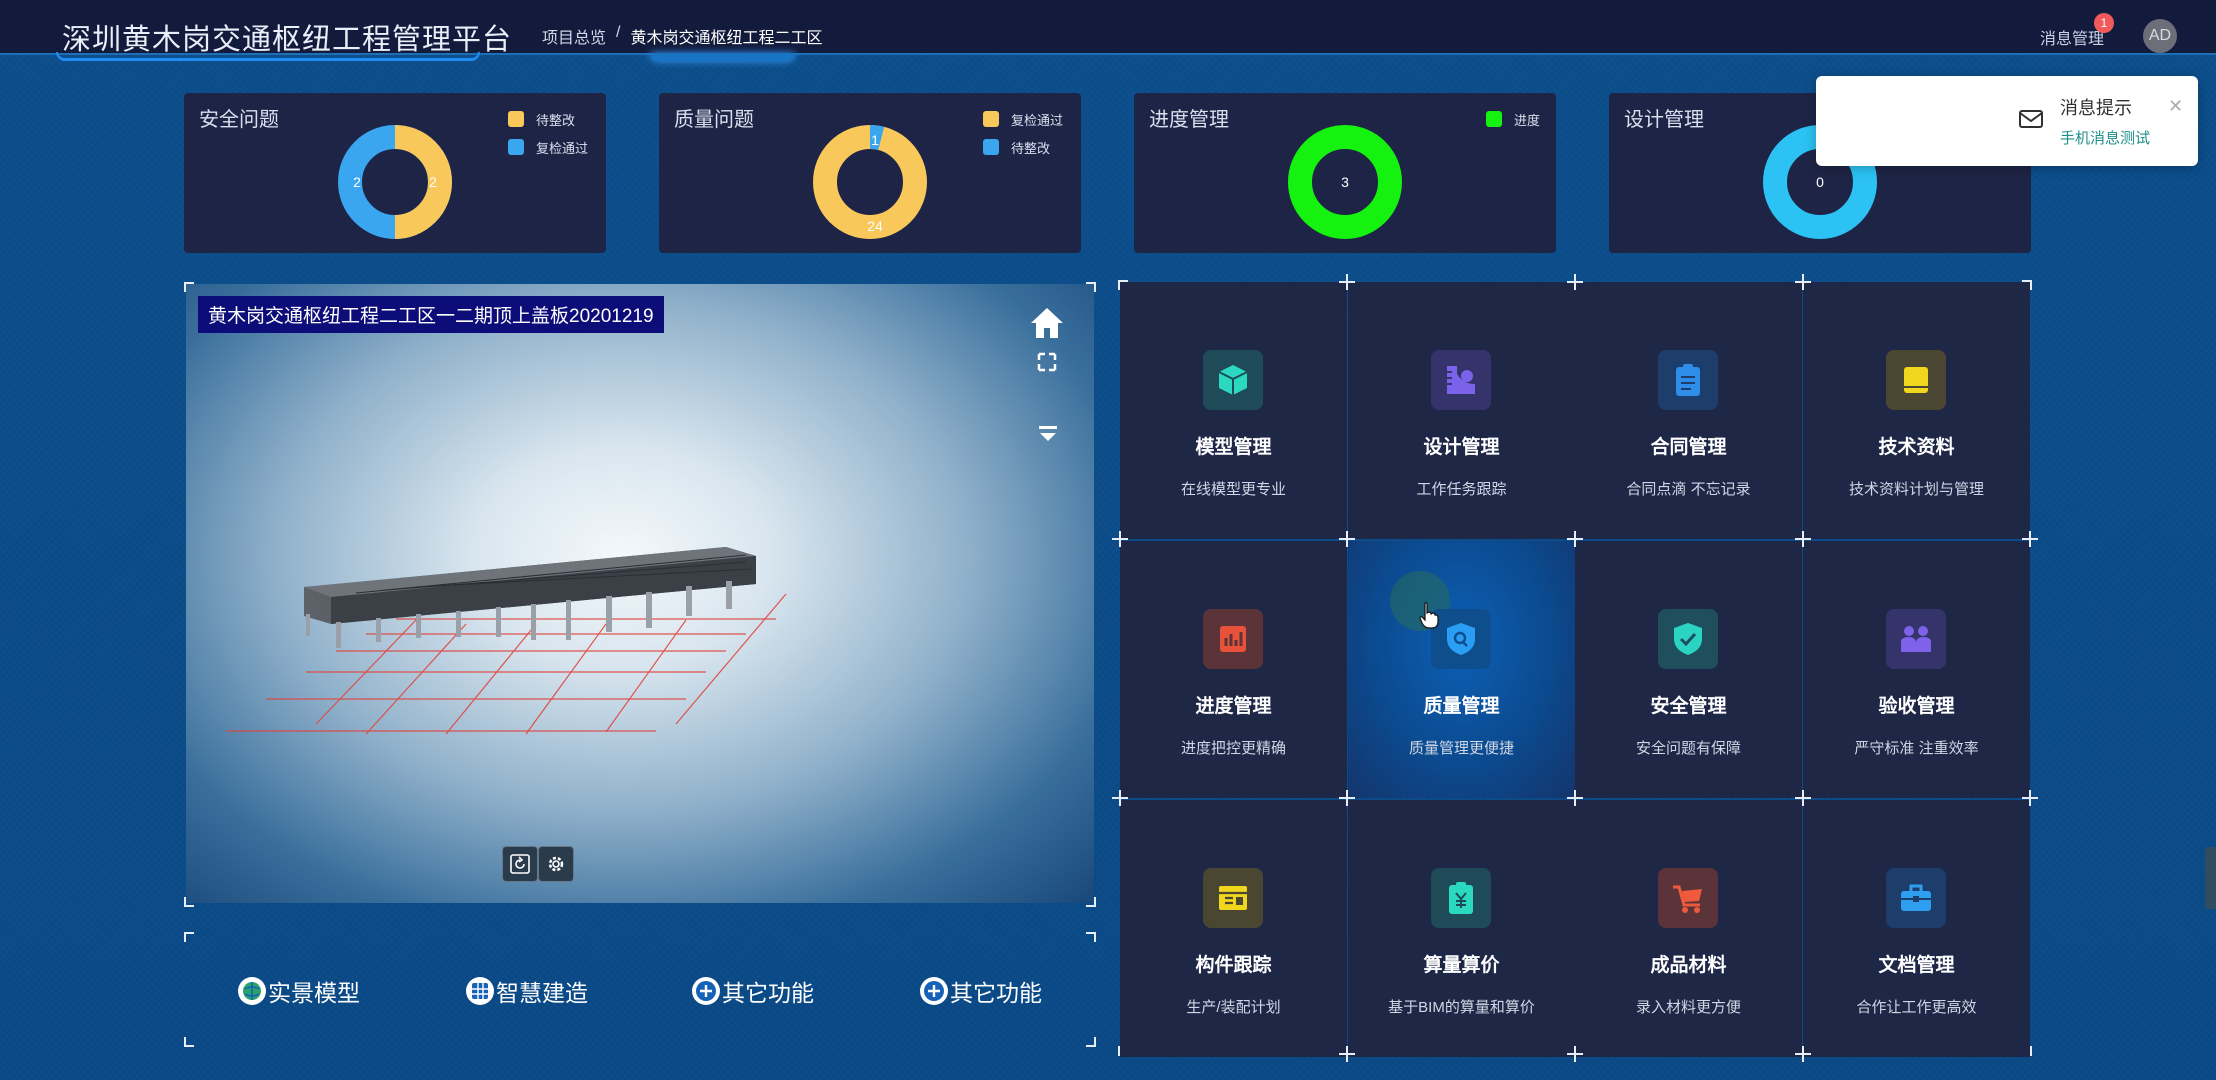 Image resolution: width=2216 pixels, height=1080 pixels. I want to click on reset-view-button, so click(520, 864).